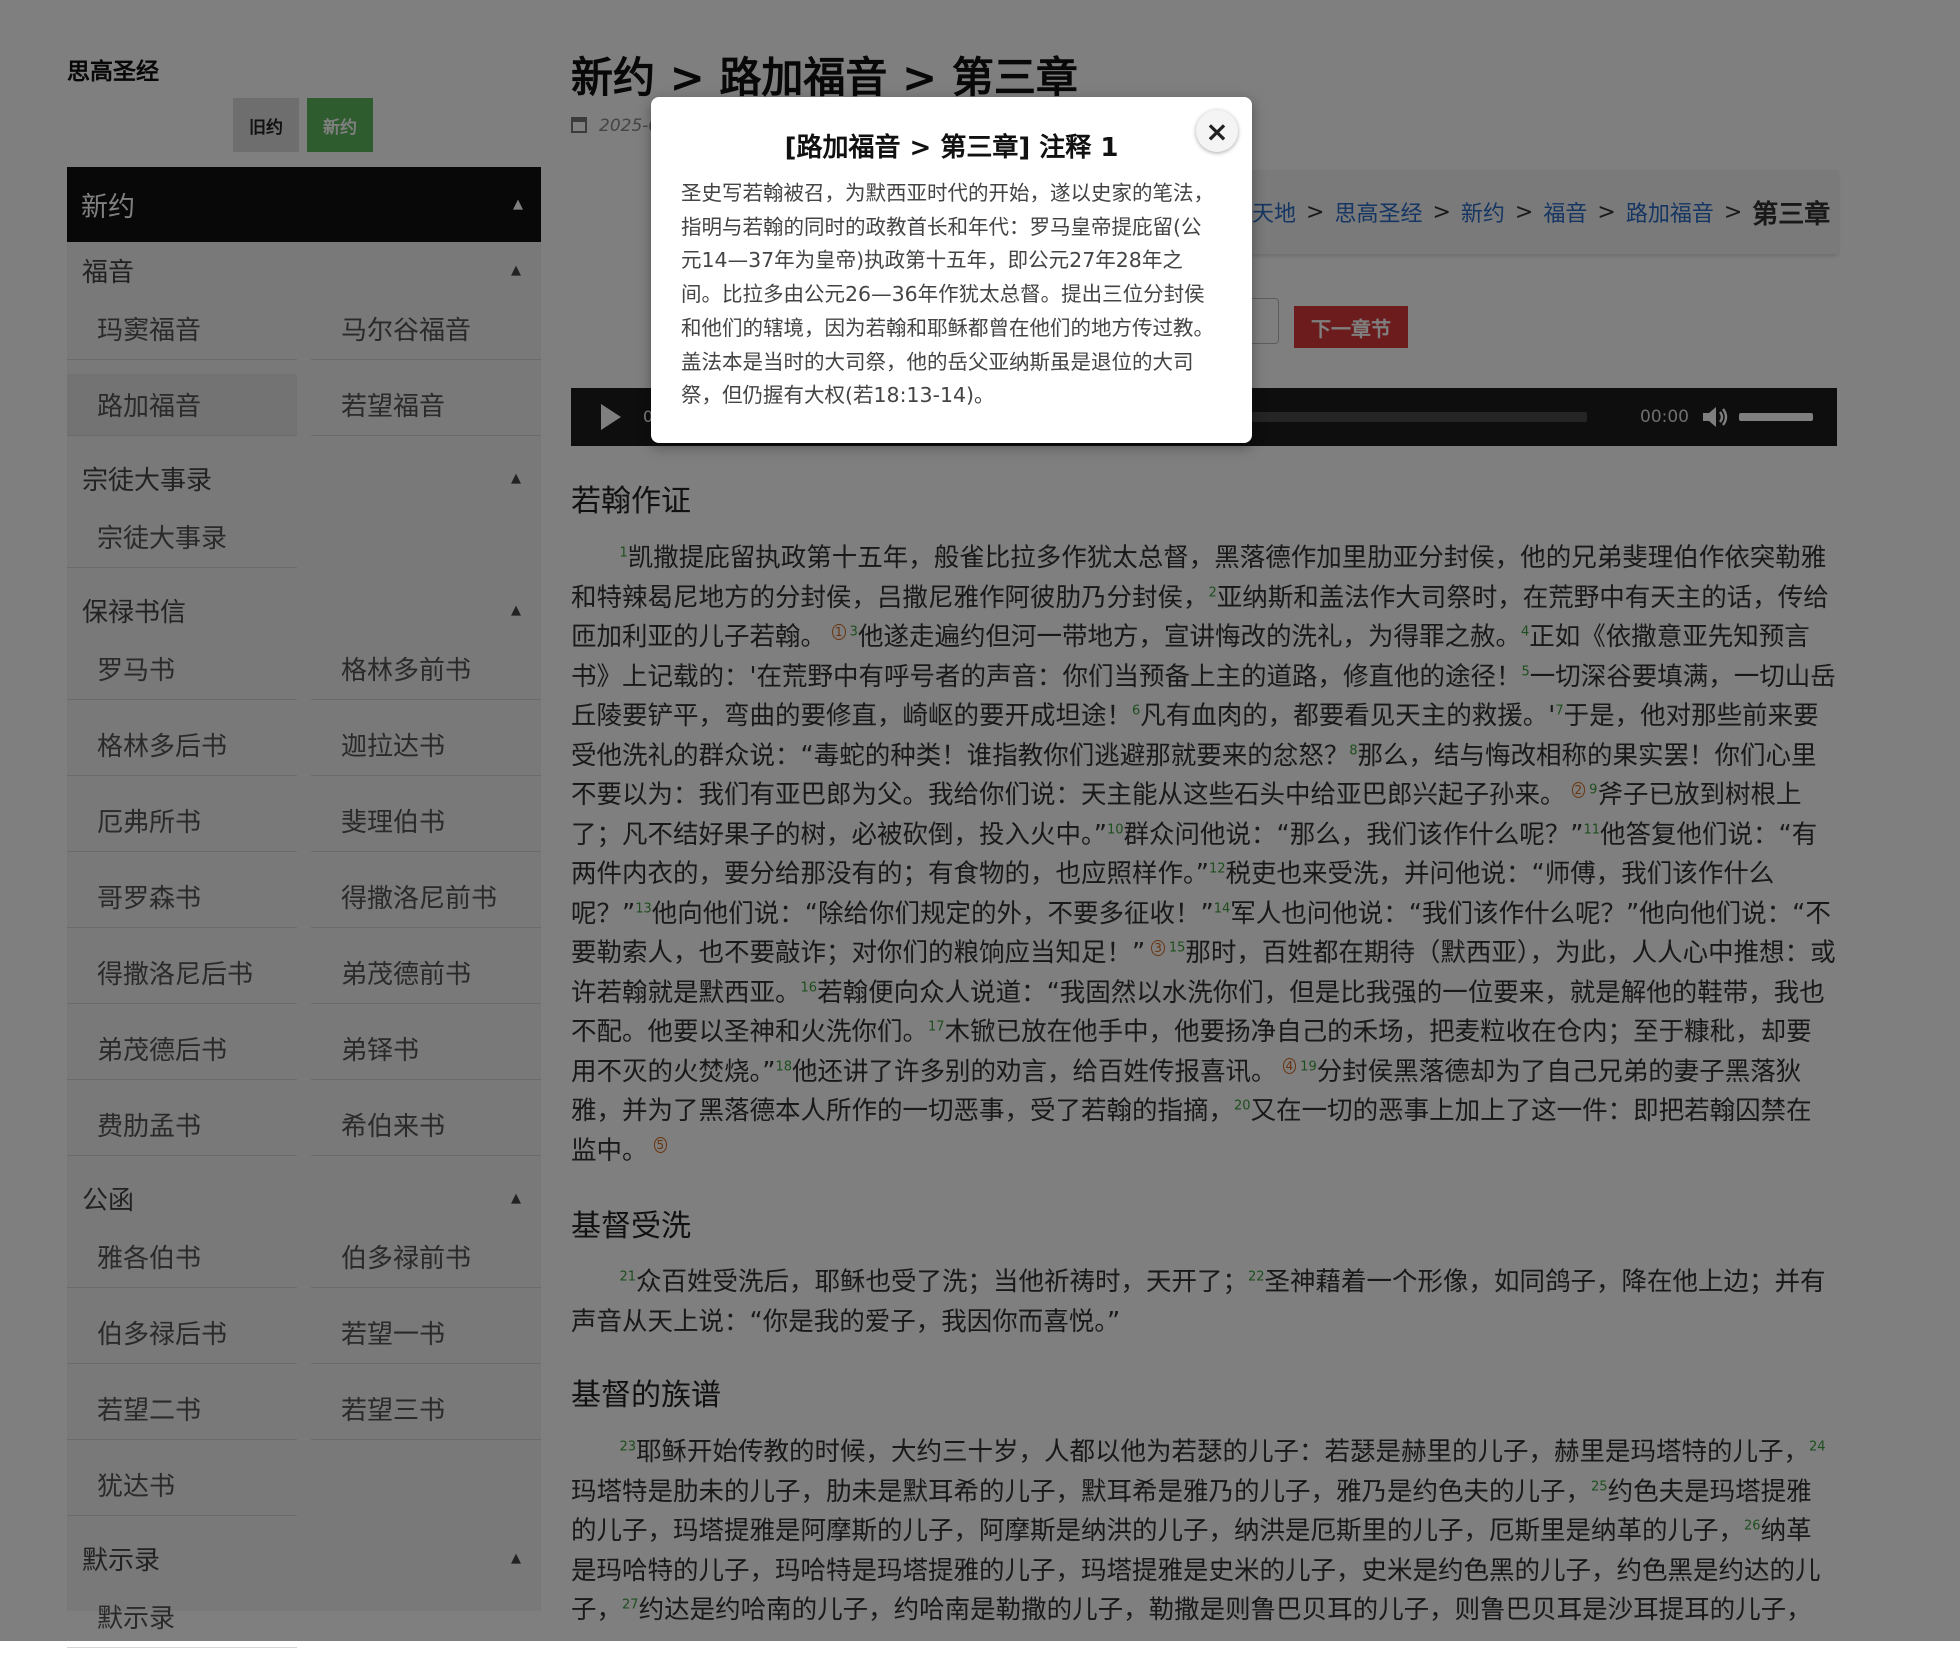 The image size is (1960, 1662). Describe the element at coordinates (1217, 131) in the screenshot. I see `close-icon: ×` at that location.